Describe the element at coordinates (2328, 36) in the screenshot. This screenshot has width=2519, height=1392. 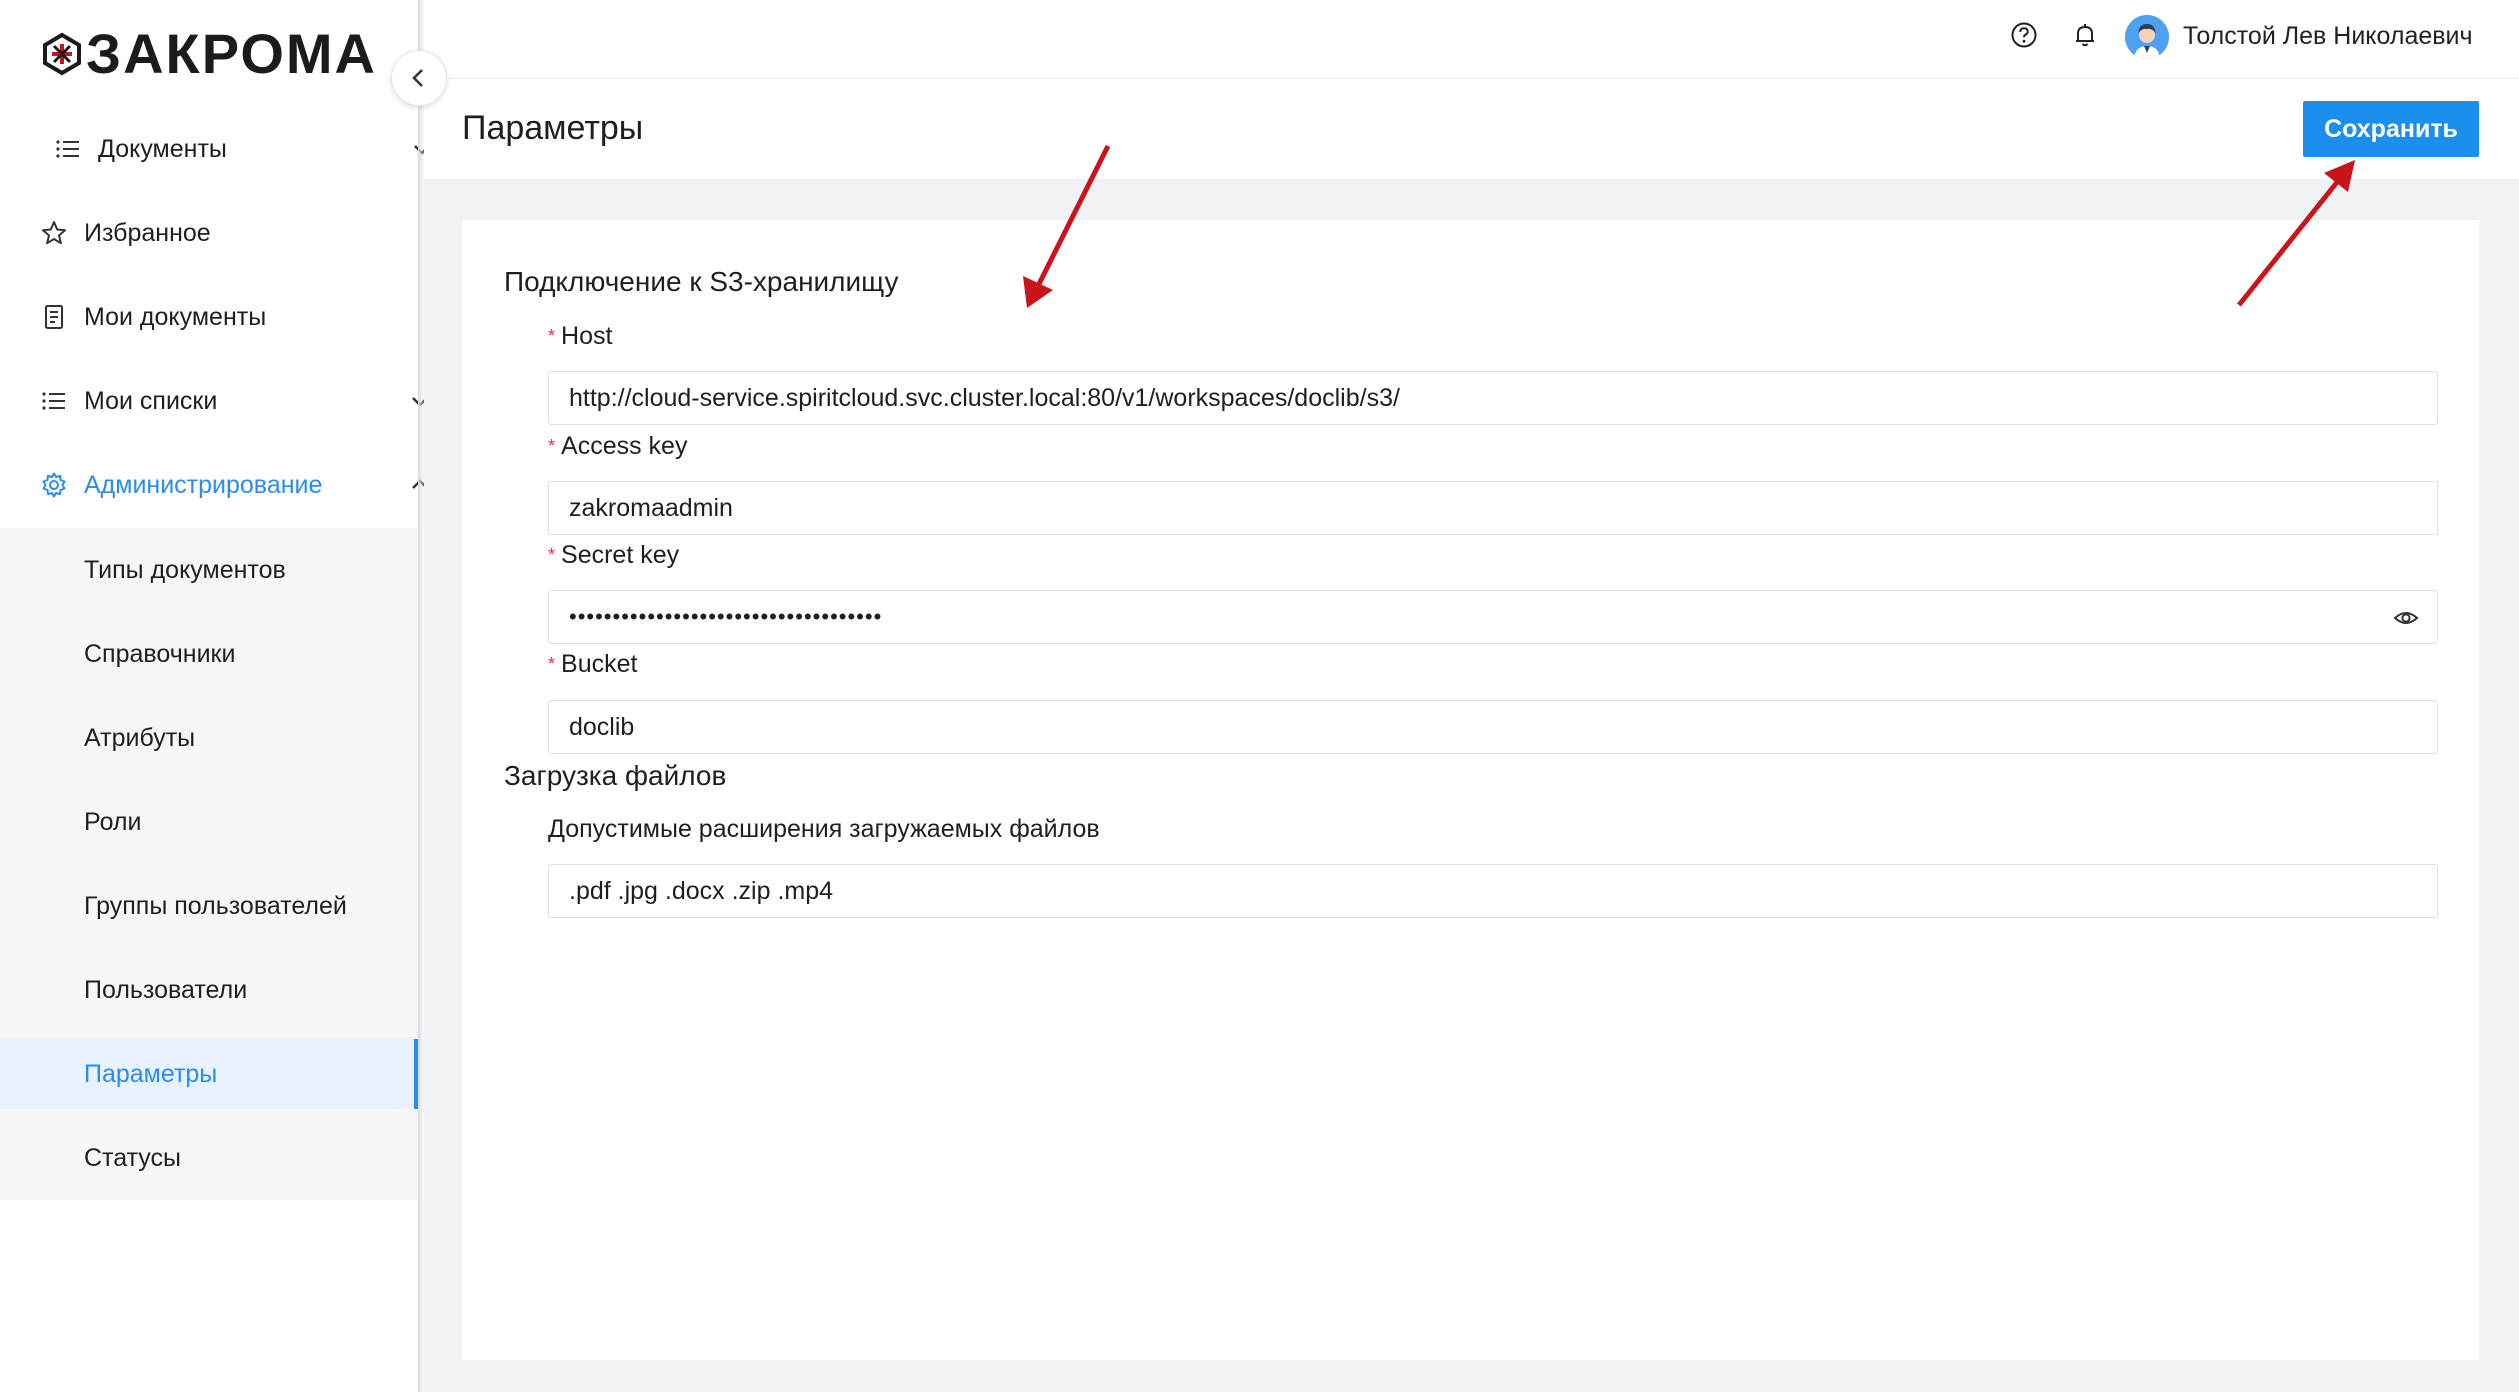
I see `user-name: Толстой Лев Николаевич` at that location.